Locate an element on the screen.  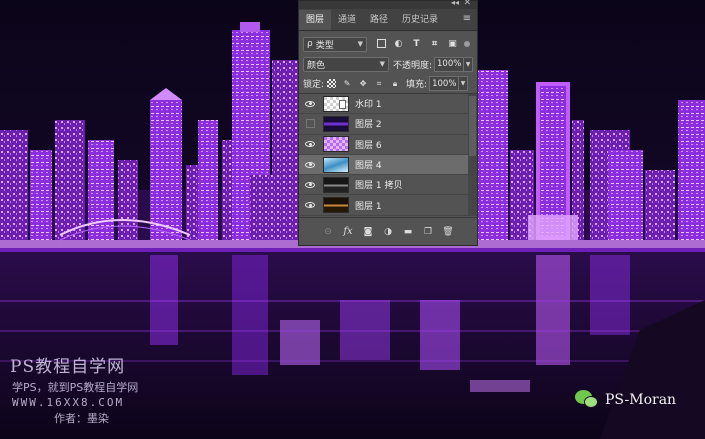
filter-row: ρ 类型 ▼ ◐ T ⌗ ▣ is located at coordinates (388, 44).